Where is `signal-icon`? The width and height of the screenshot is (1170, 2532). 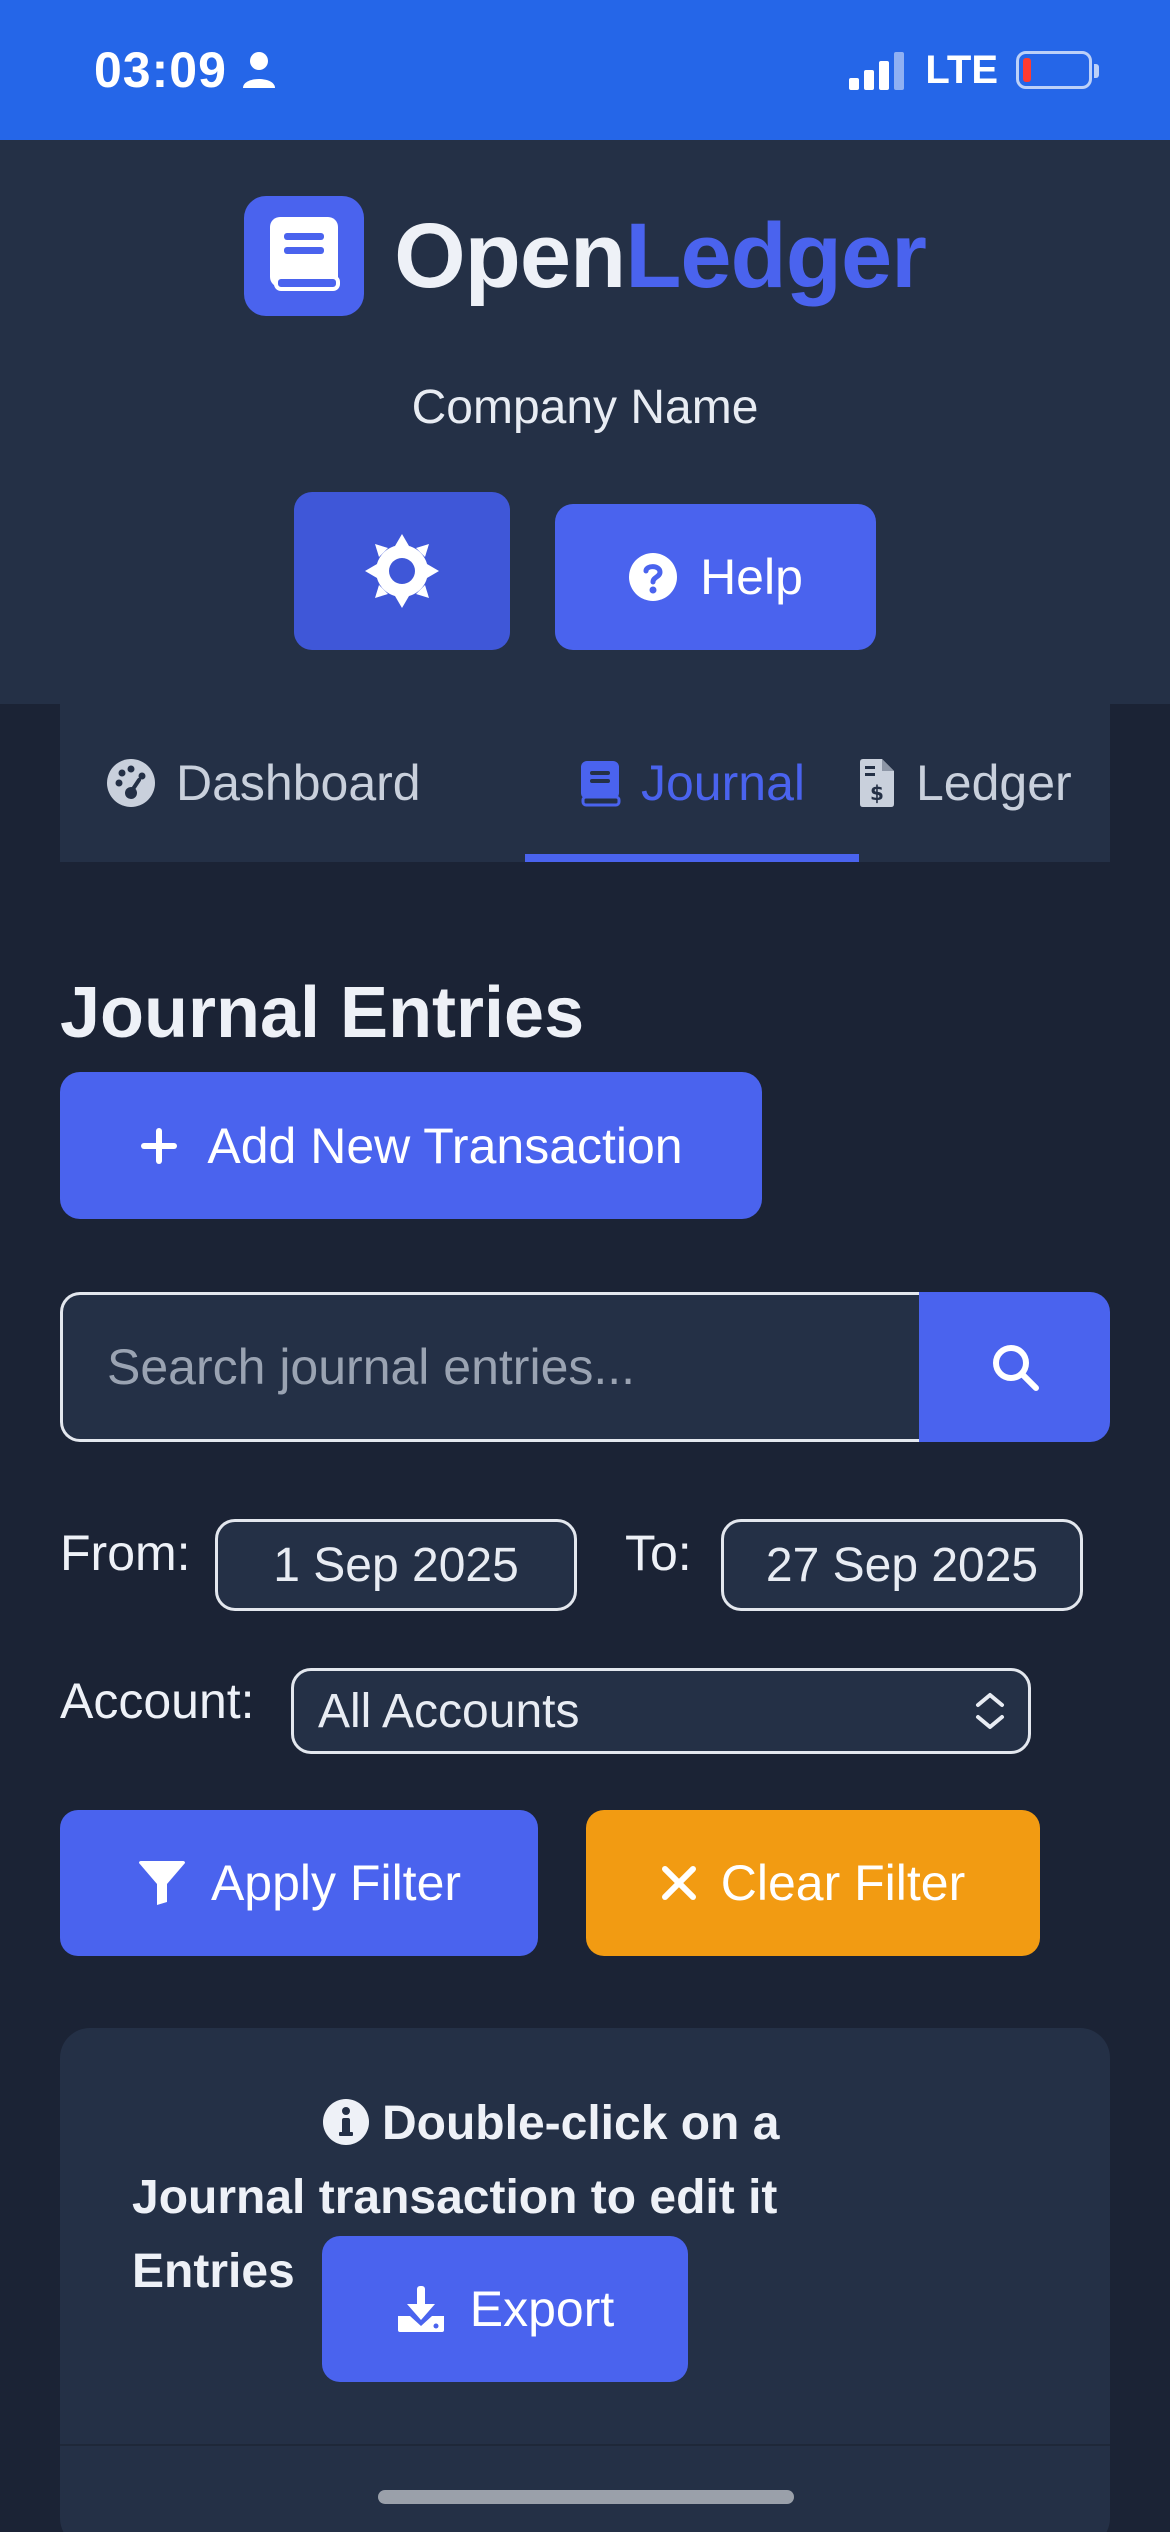 signal-icon is located at coordinates (878, 70).